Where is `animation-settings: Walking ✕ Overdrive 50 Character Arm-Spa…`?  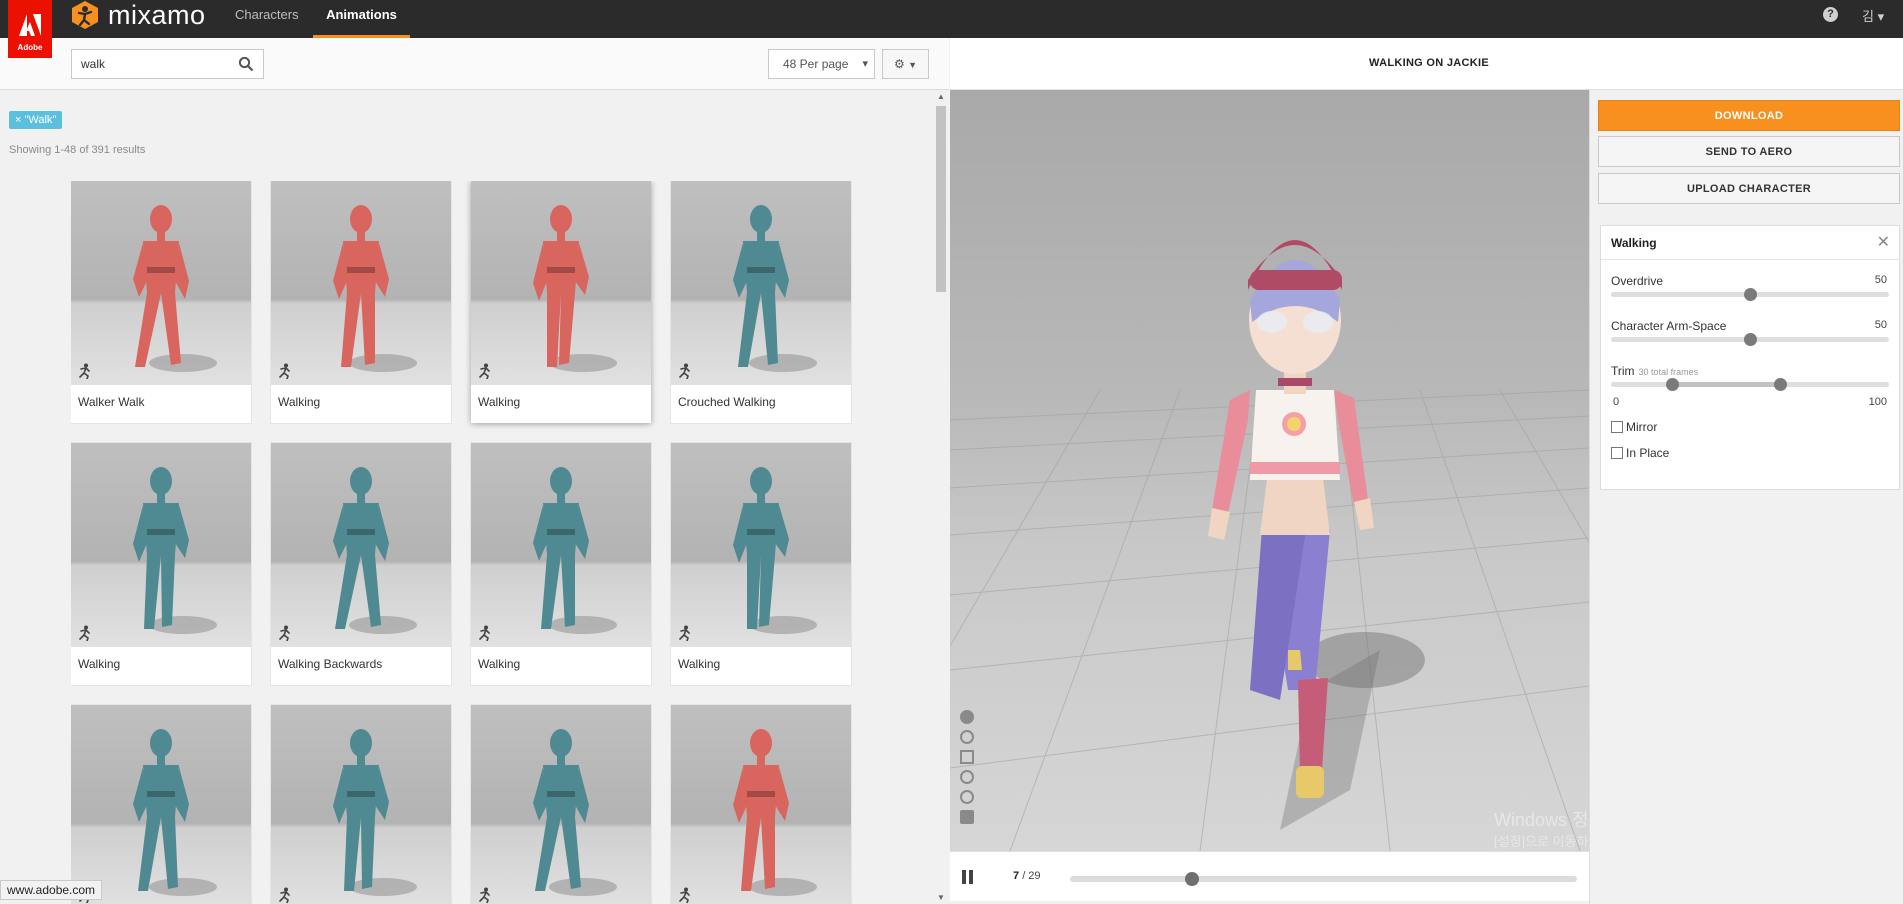
animation-settings: Walking ✕ Overdrive 50 Character Arm-Spa… is located at coordinates (1750, 357).